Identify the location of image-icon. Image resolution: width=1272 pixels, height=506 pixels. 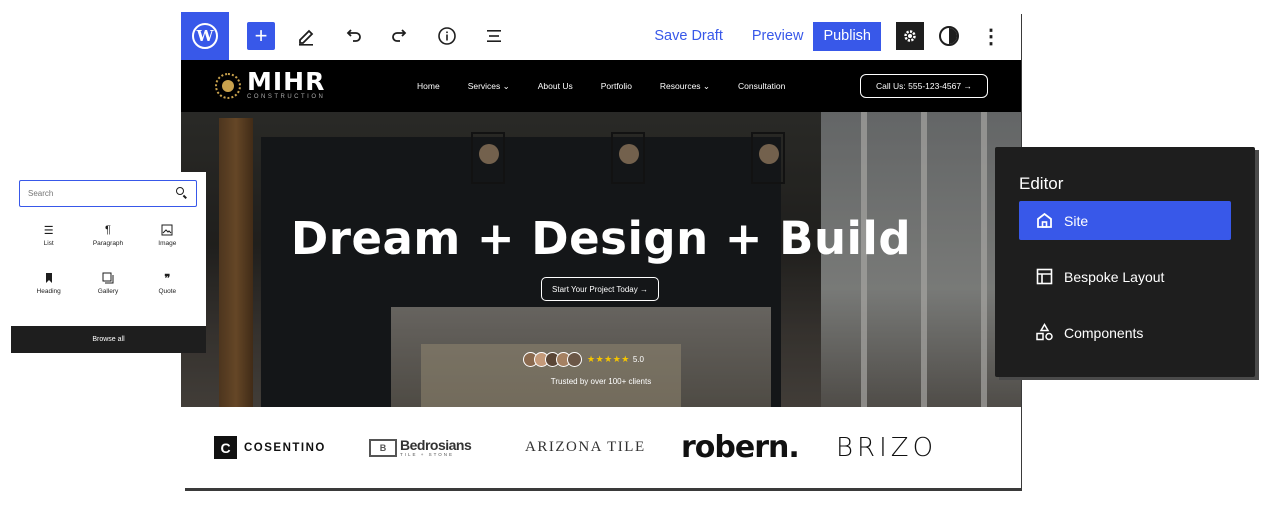
(167, 230).